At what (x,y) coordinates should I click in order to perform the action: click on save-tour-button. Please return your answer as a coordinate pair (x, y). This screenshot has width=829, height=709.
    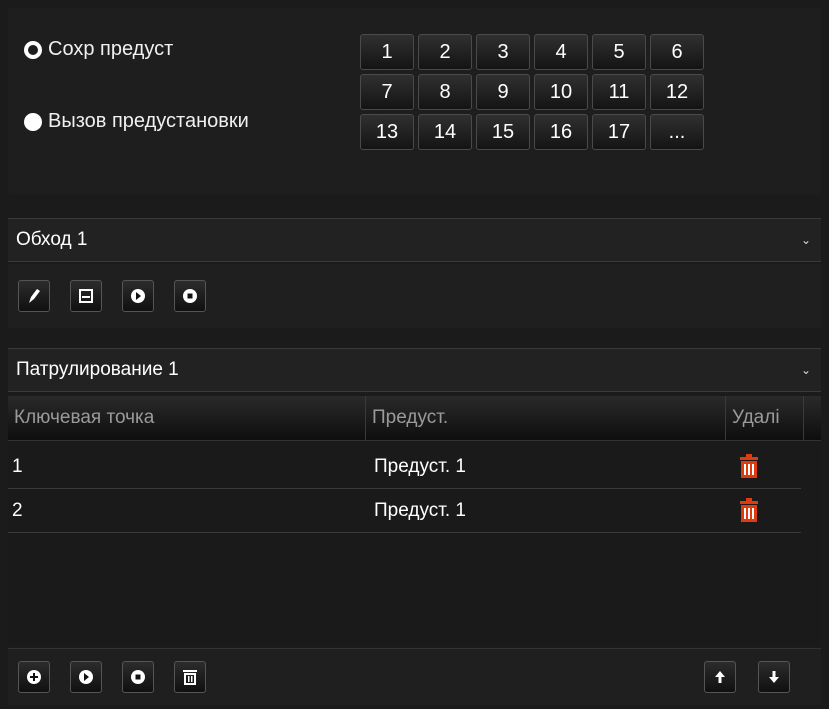
    Looking at the image, I should click on (86, 296).